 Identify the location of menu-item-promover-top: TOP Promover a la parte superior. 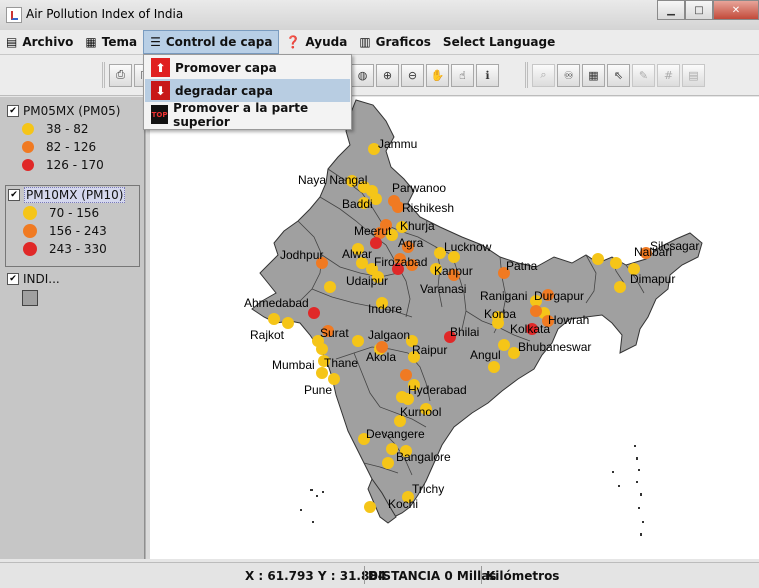
(247, 115).